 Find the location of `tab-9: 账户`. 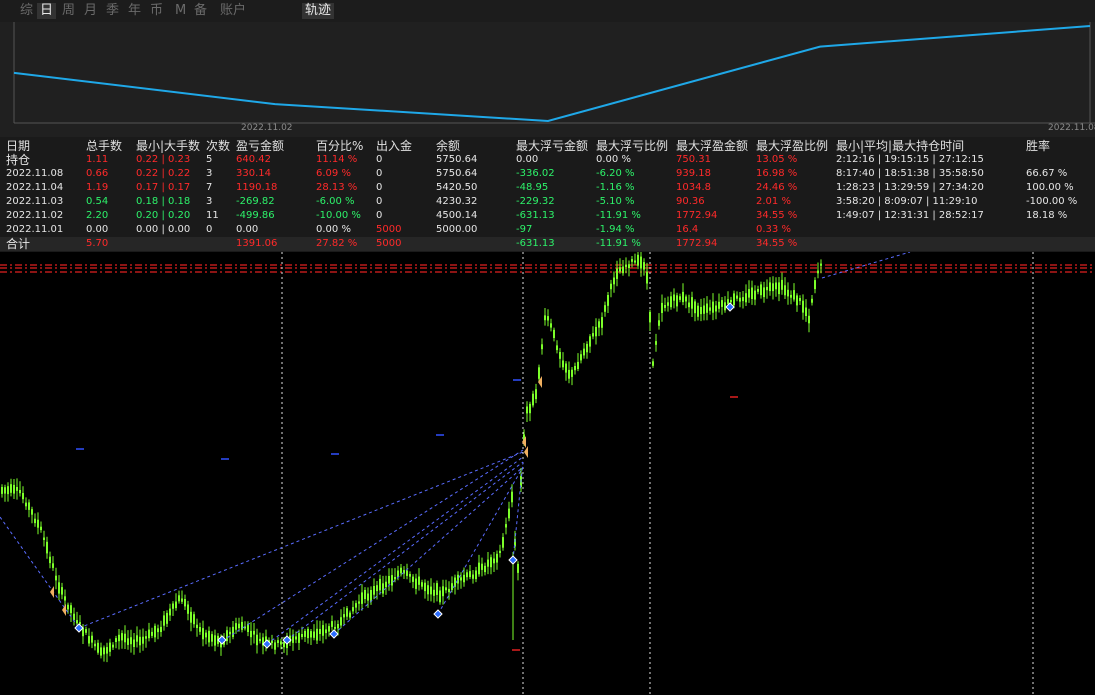

tab-9: 账户 is located at coordinates (233, 11).